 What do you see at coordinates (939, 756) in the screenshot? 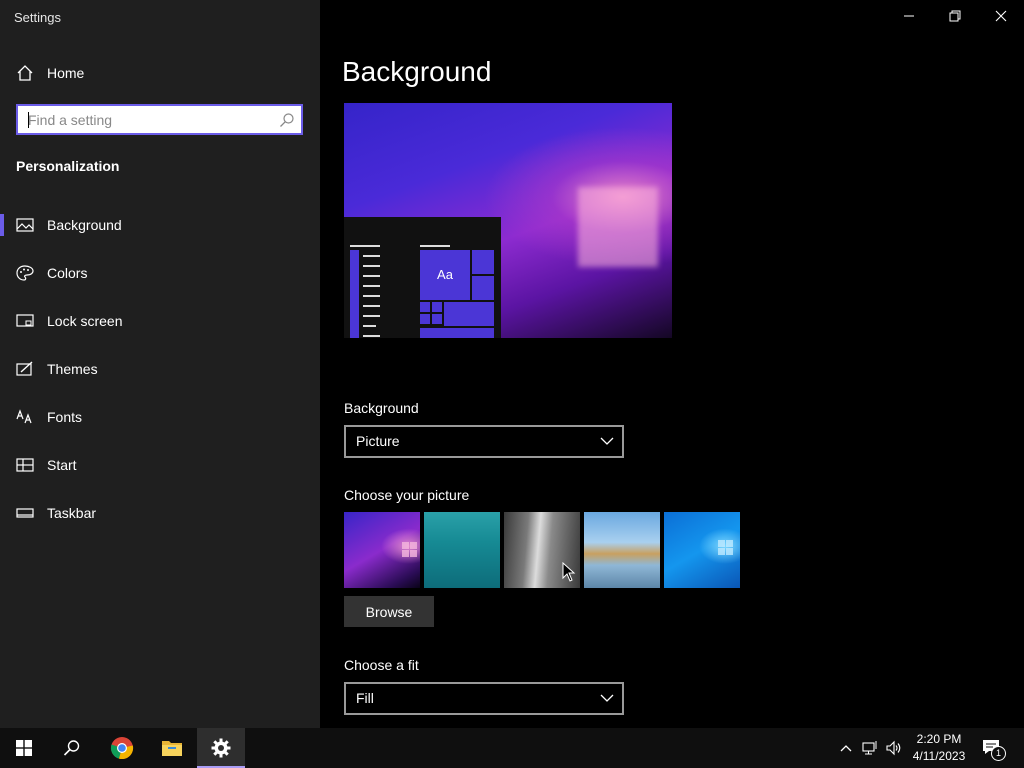
I see `clock-date: 4/11/2023` at bounding box center [939, 756].